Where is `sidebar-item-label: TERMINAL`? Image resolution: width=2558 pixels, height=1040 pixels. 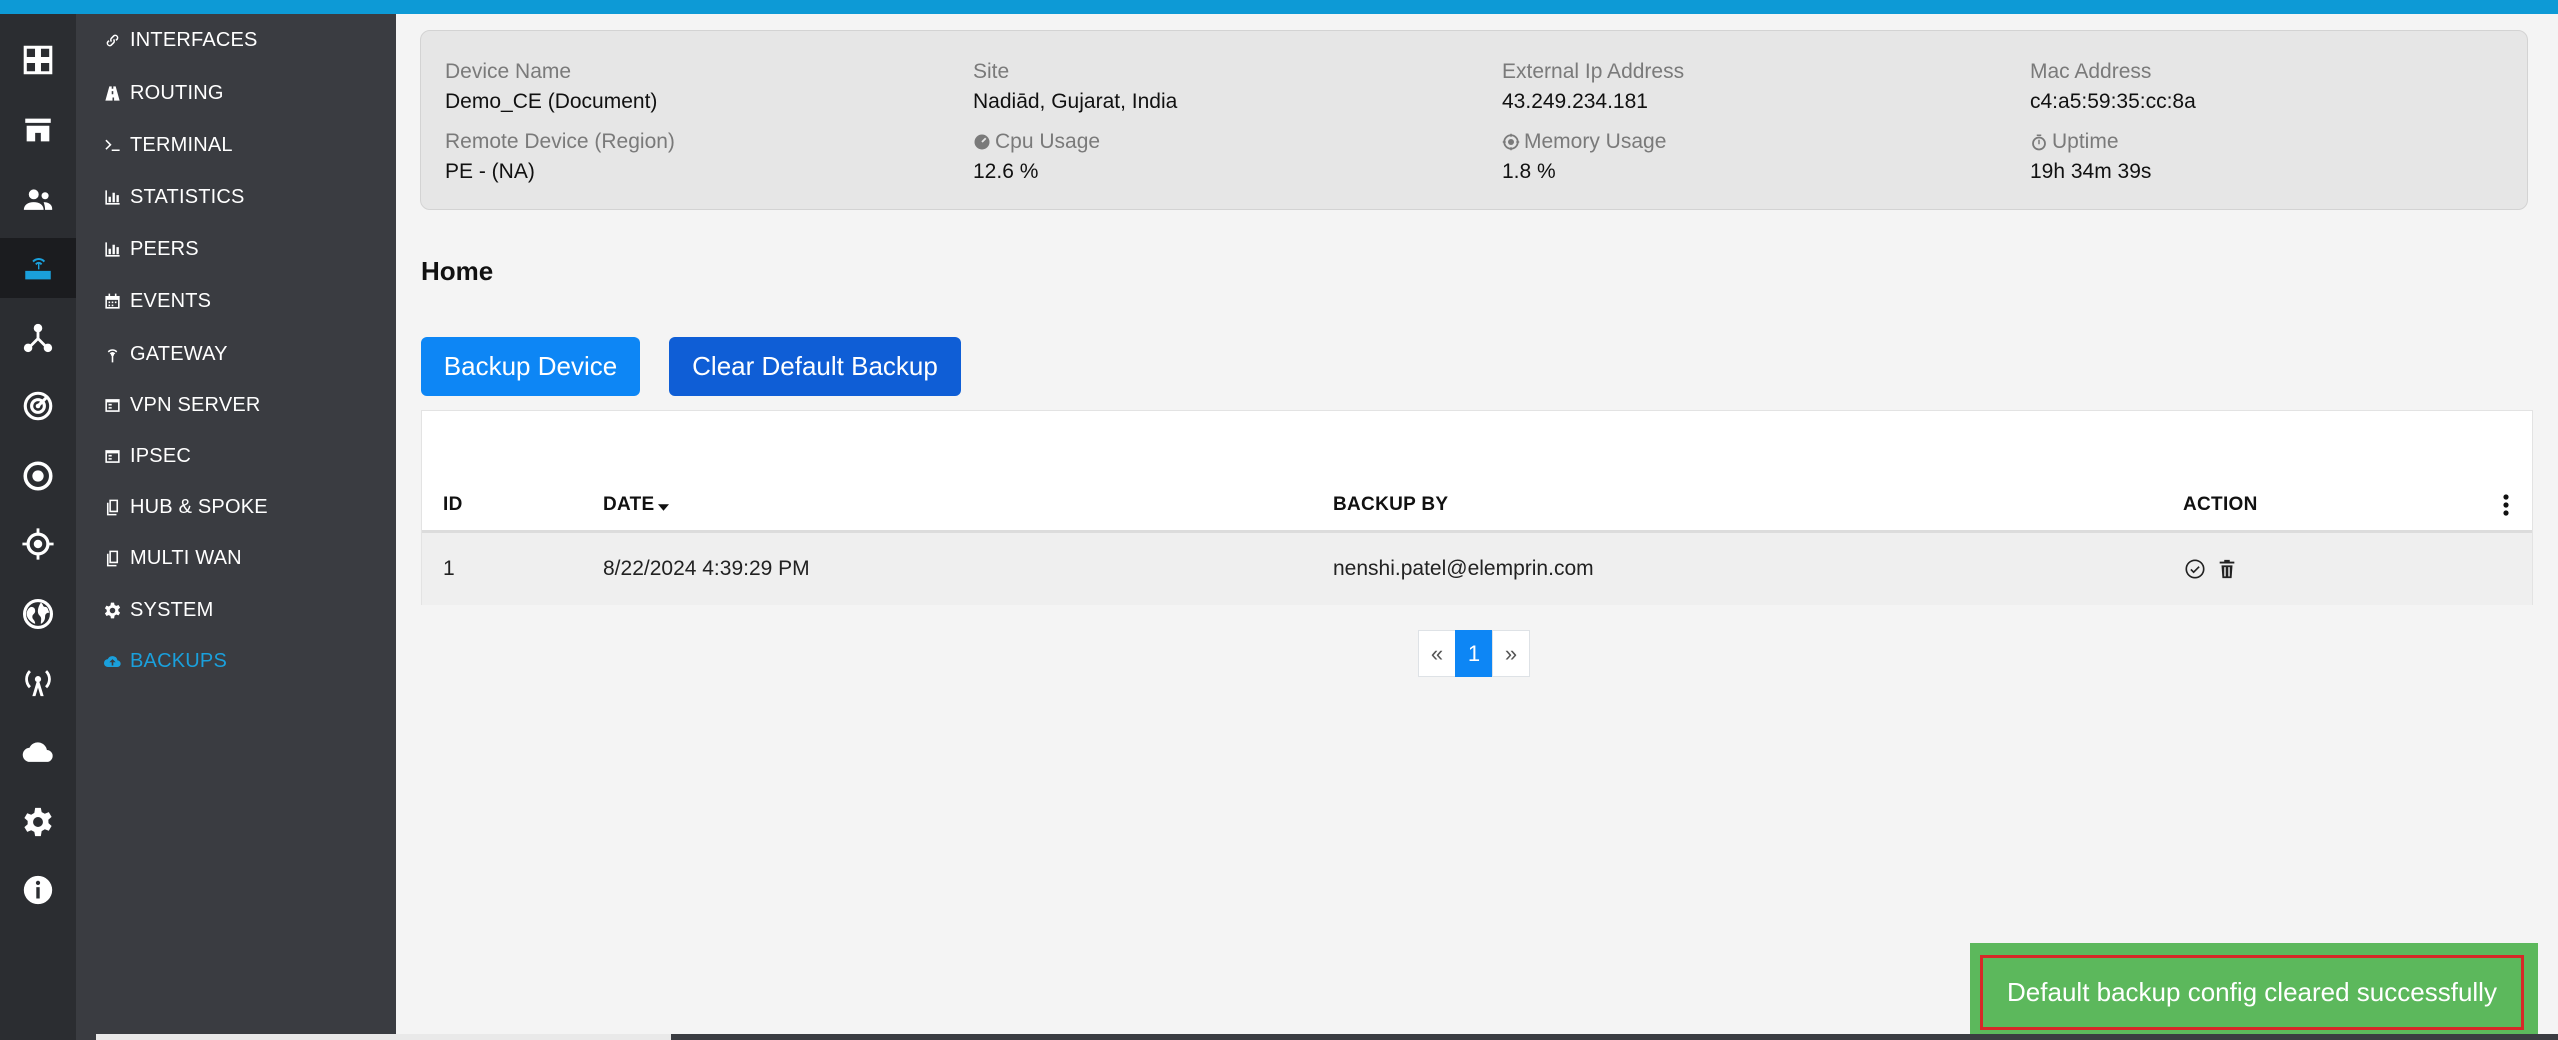
sidebar-item-label: TERMINAL is located at coordinates (181, 144).